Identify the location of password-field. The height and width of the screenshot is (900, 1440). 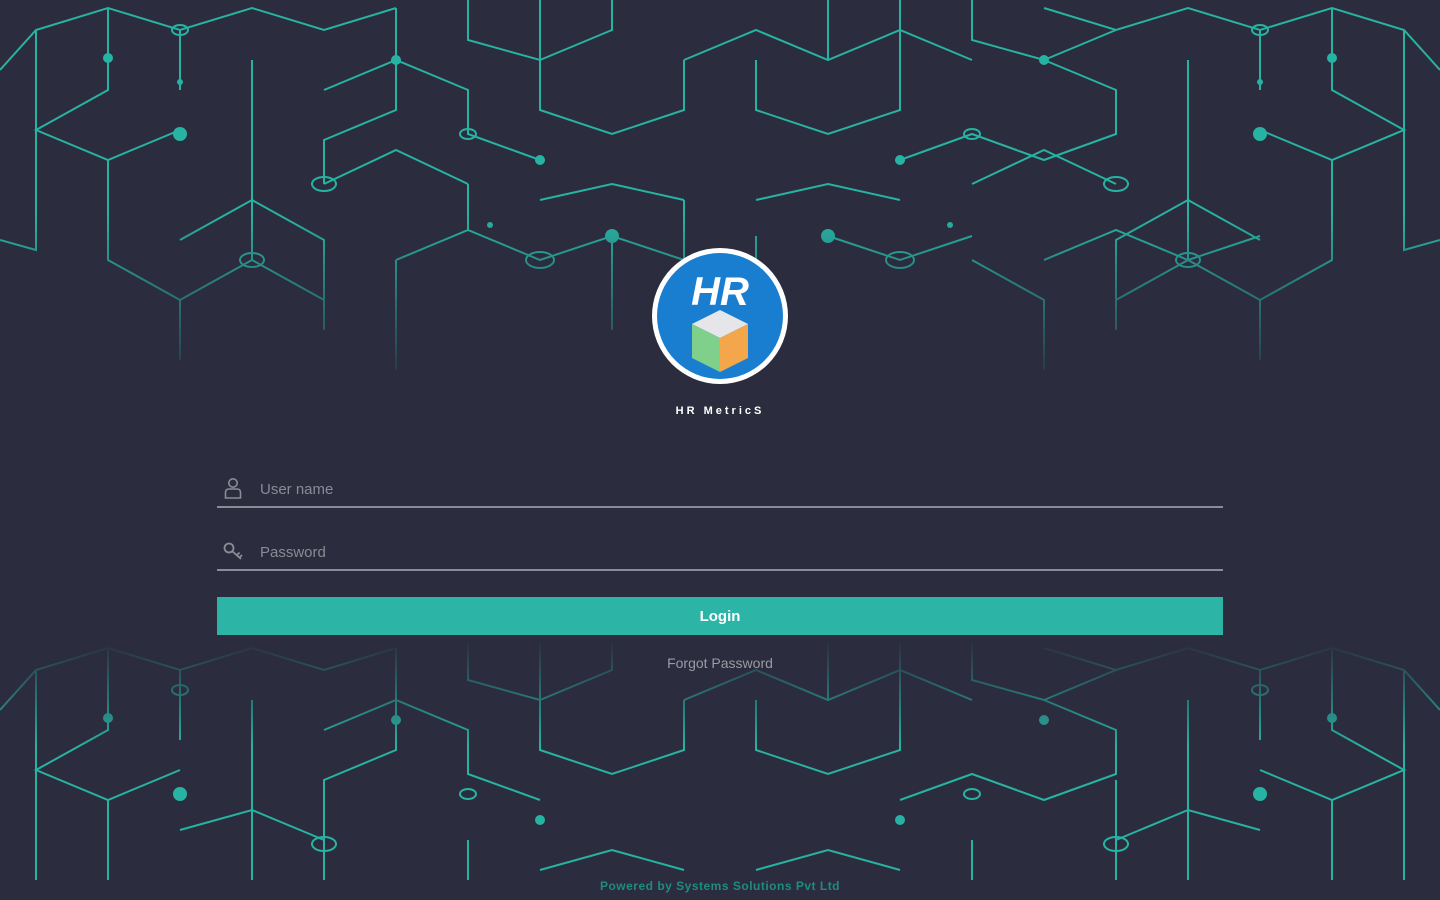
(720, 552).